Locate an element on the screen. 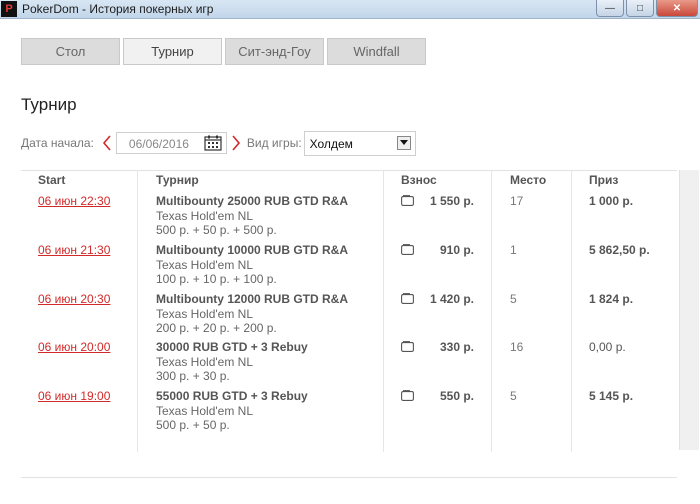 This screenshot has width=700, height=504. close-button: ✕ is located at coordinates (677, 8).